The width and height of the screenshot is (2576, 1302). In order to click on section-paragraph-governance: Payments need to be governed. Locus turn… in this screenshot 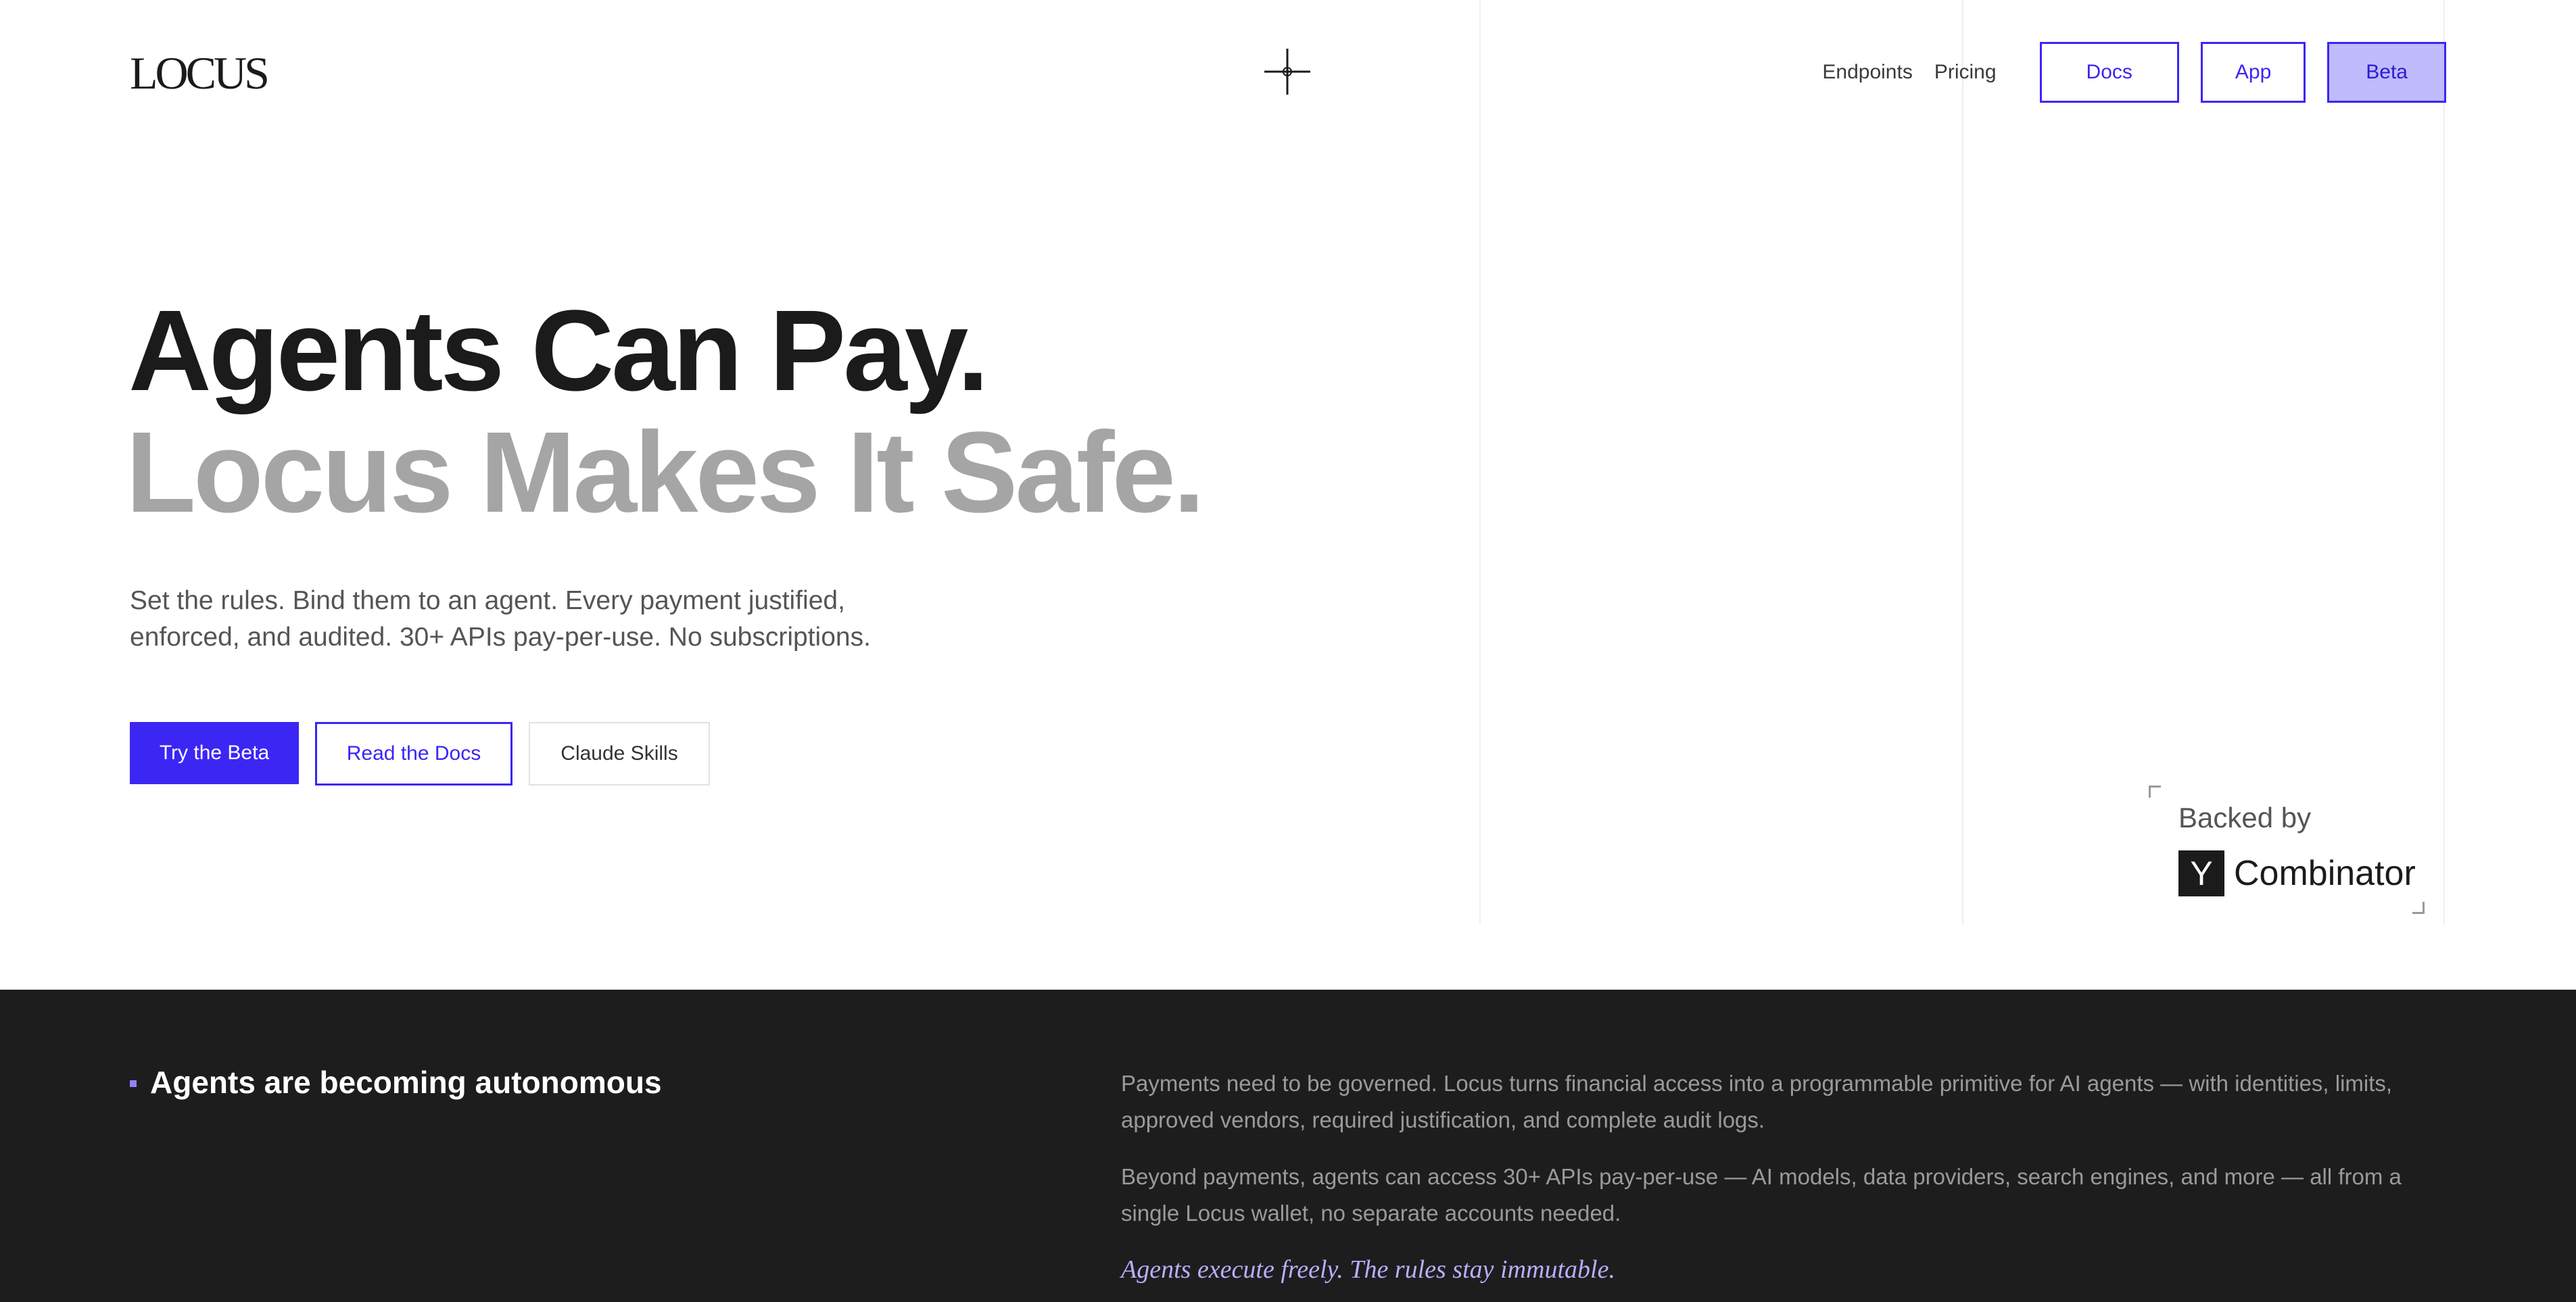, I will do `click(1757, 1101)`.